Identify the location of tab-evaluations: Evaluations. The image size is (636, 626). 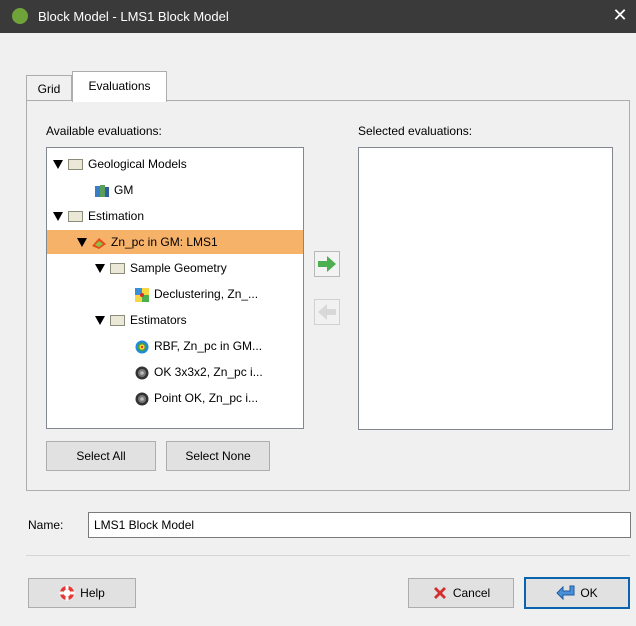
(119, 86).